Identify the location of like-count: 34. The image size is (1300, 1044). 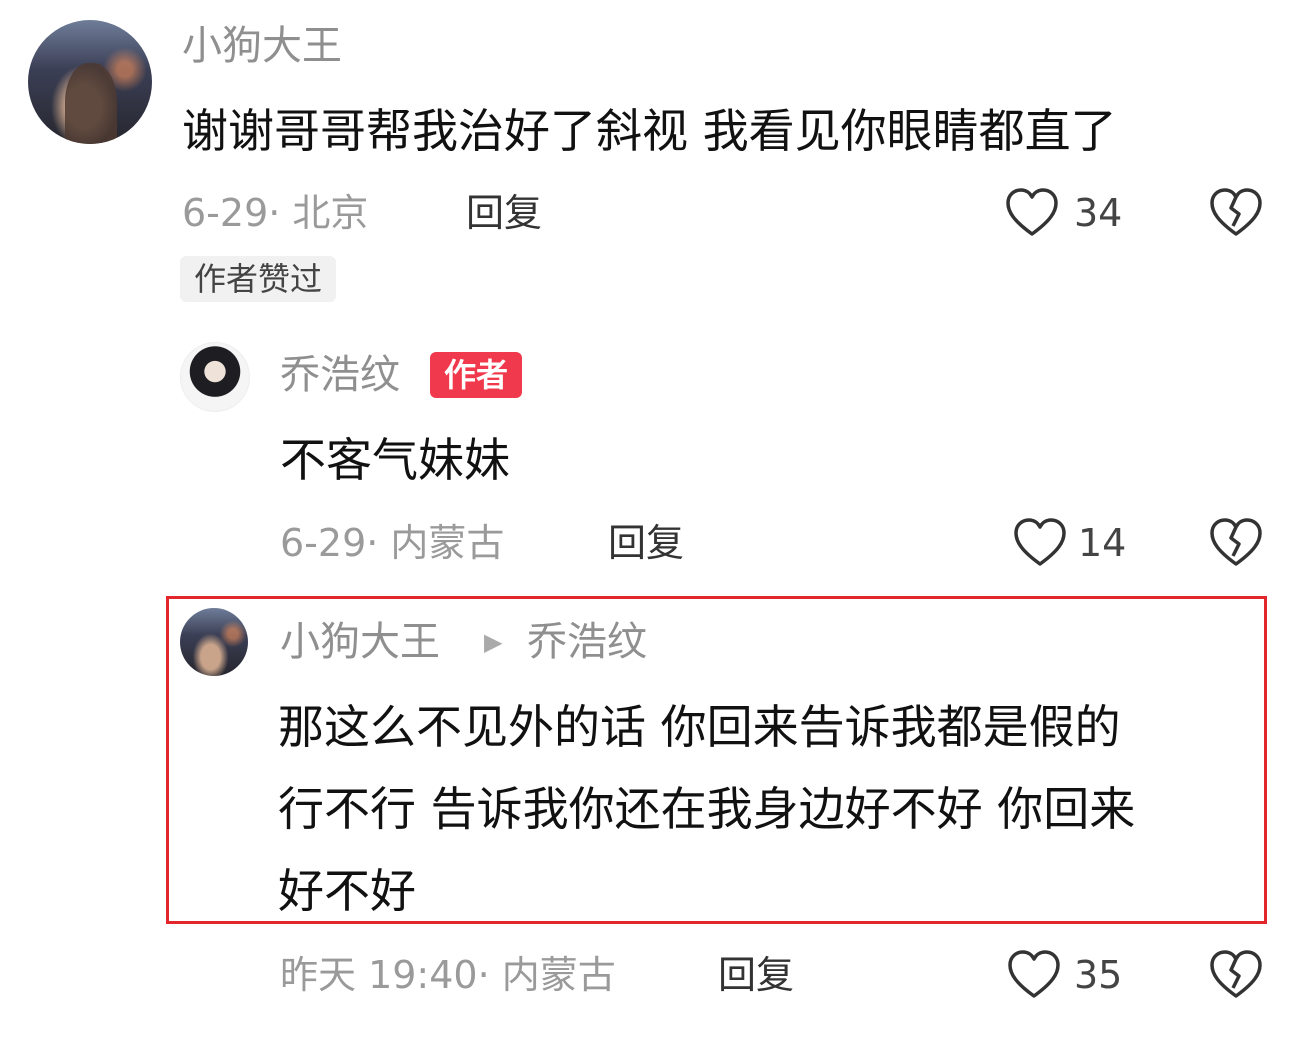
(1098, 213).